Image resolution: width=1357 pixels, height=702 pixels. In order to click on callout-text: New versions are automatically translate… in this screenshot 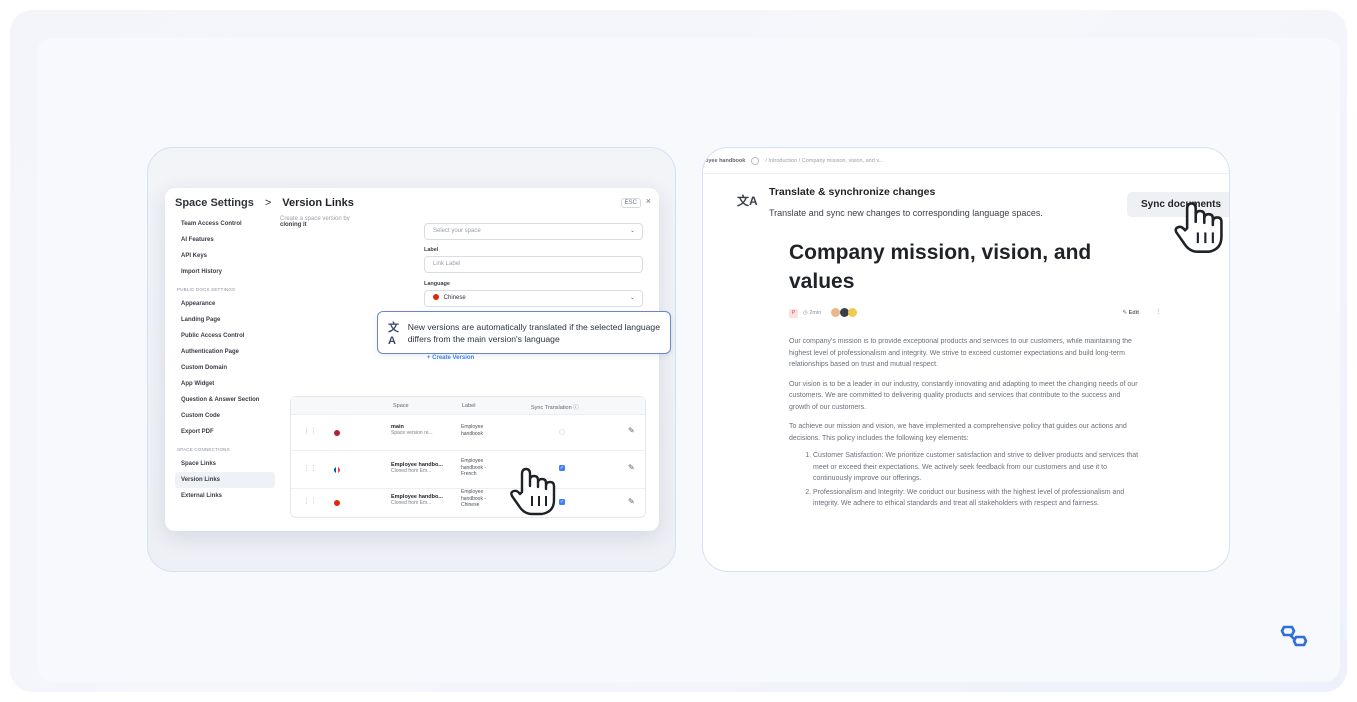, I will do `click(533, 332)`.